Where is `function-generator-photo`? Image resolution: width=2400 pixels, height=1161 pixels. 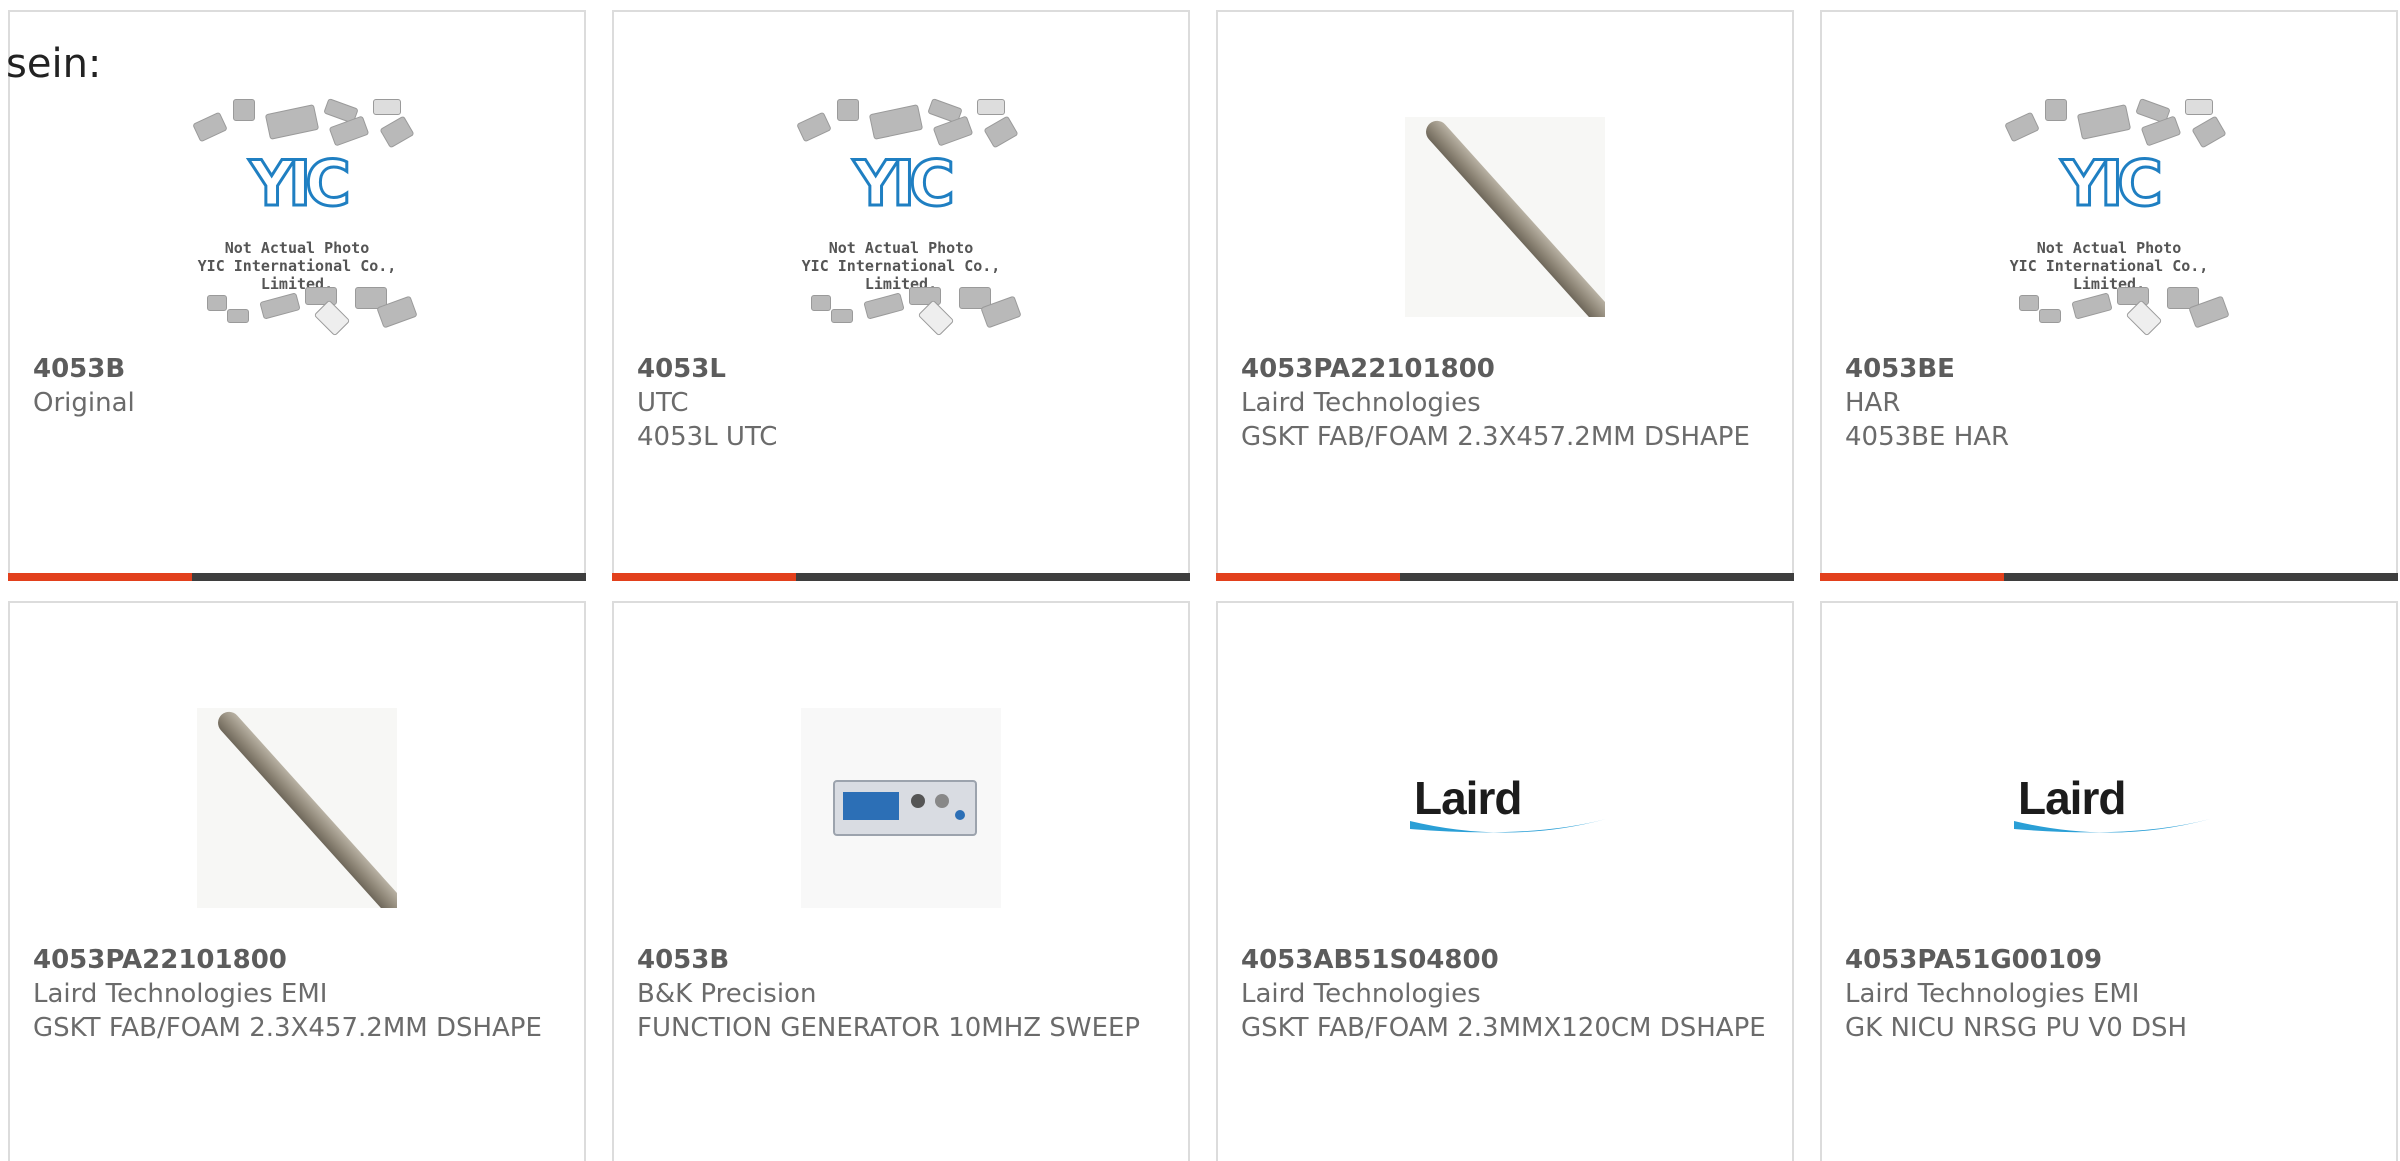 function-generator-photo is located at coordinates (901, 808).